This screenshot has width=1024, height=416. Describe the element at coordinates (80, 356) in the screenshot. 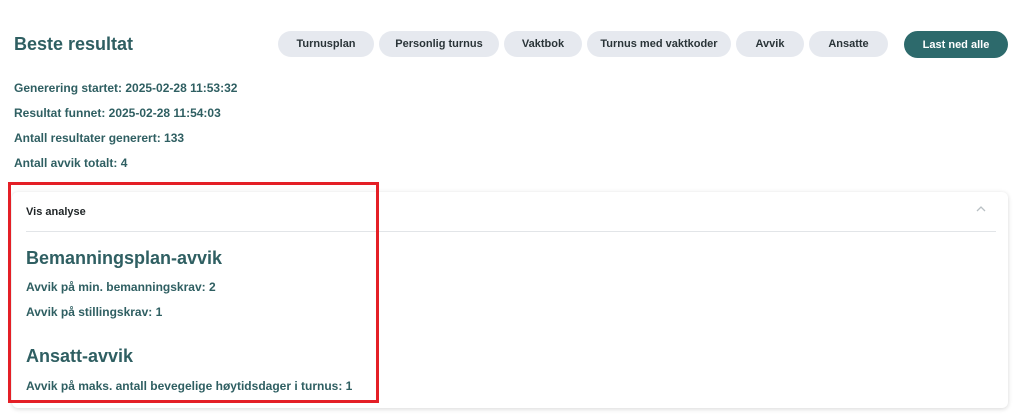

I see `employee-deviation-title: Ansatt-avvik` at that location.